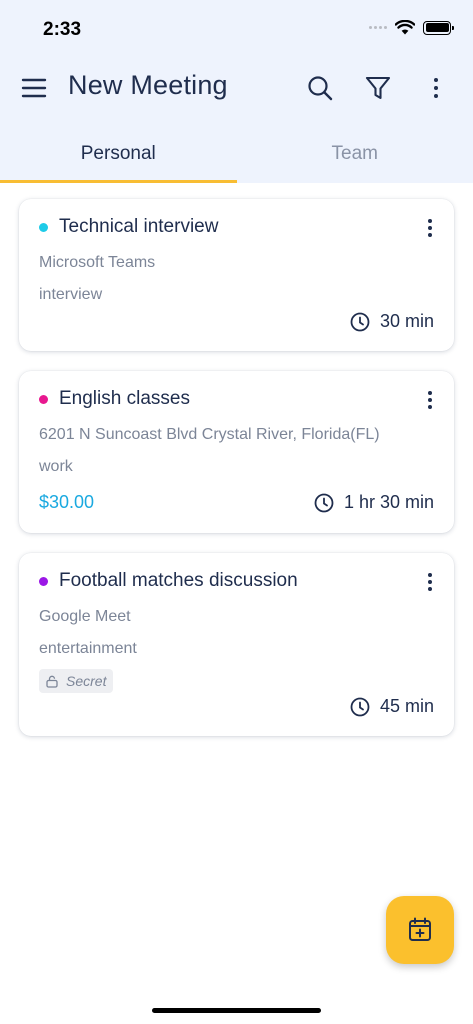 This screenshot has height=1024, width=473. I want to click on page-title: New Meeting, so click(148, 85).